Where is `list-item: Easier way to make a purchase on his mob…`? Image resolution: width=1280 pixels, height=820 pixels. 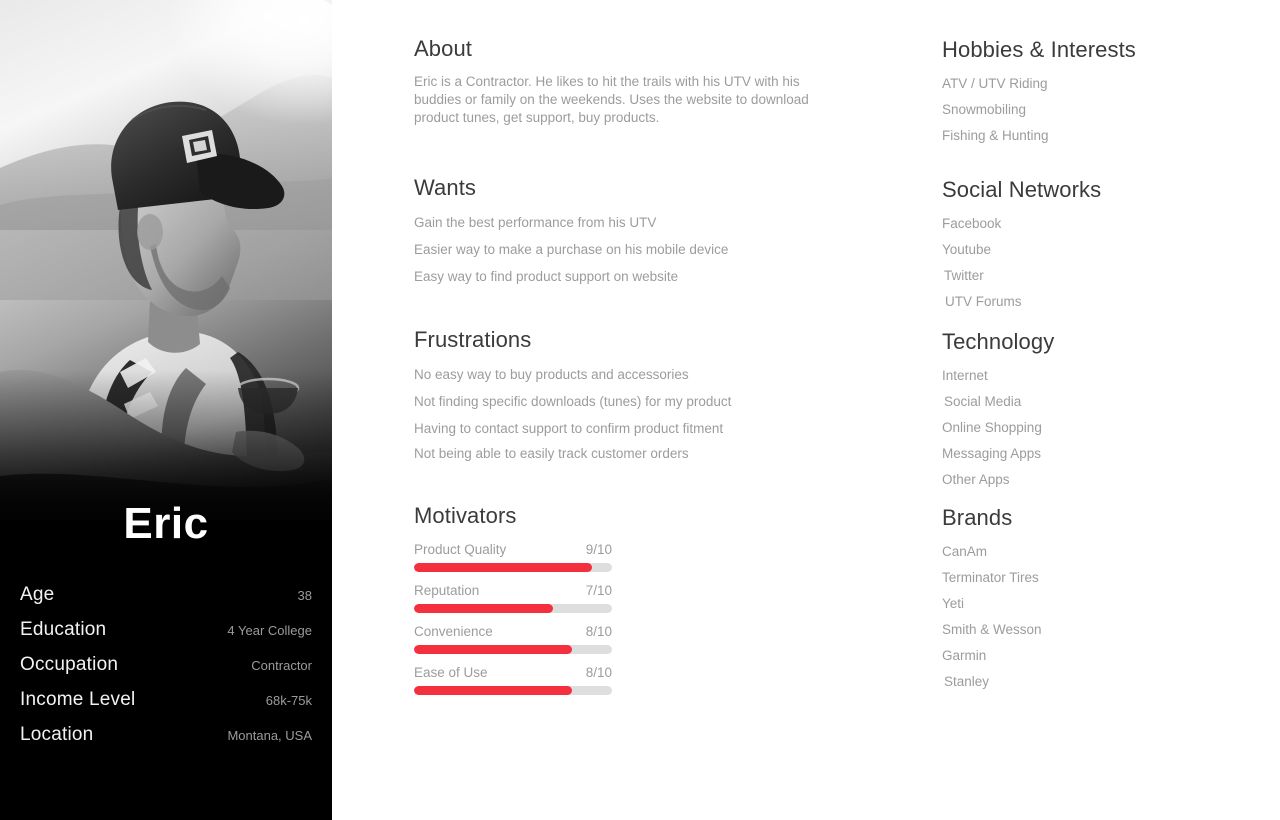 list-item: Easier way to make a purchase on his mob… is located at coordinates (571, 249).